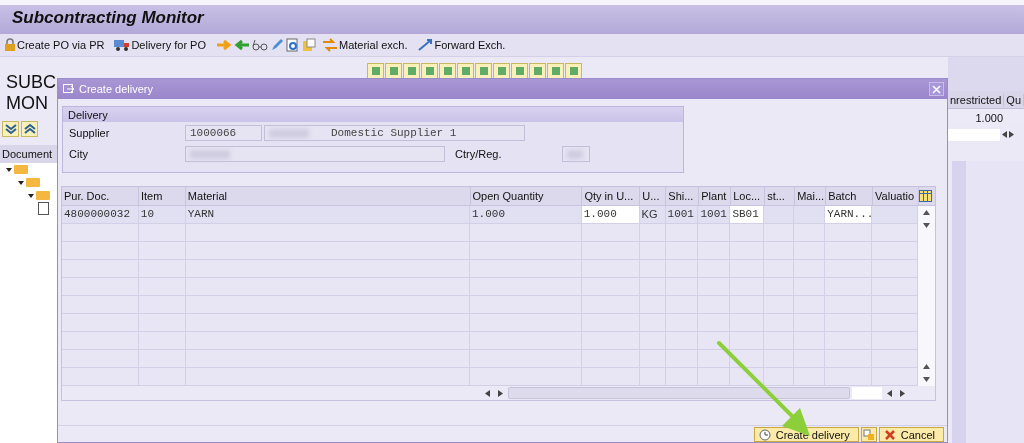  I want to click on close-button, so click(936, 89).